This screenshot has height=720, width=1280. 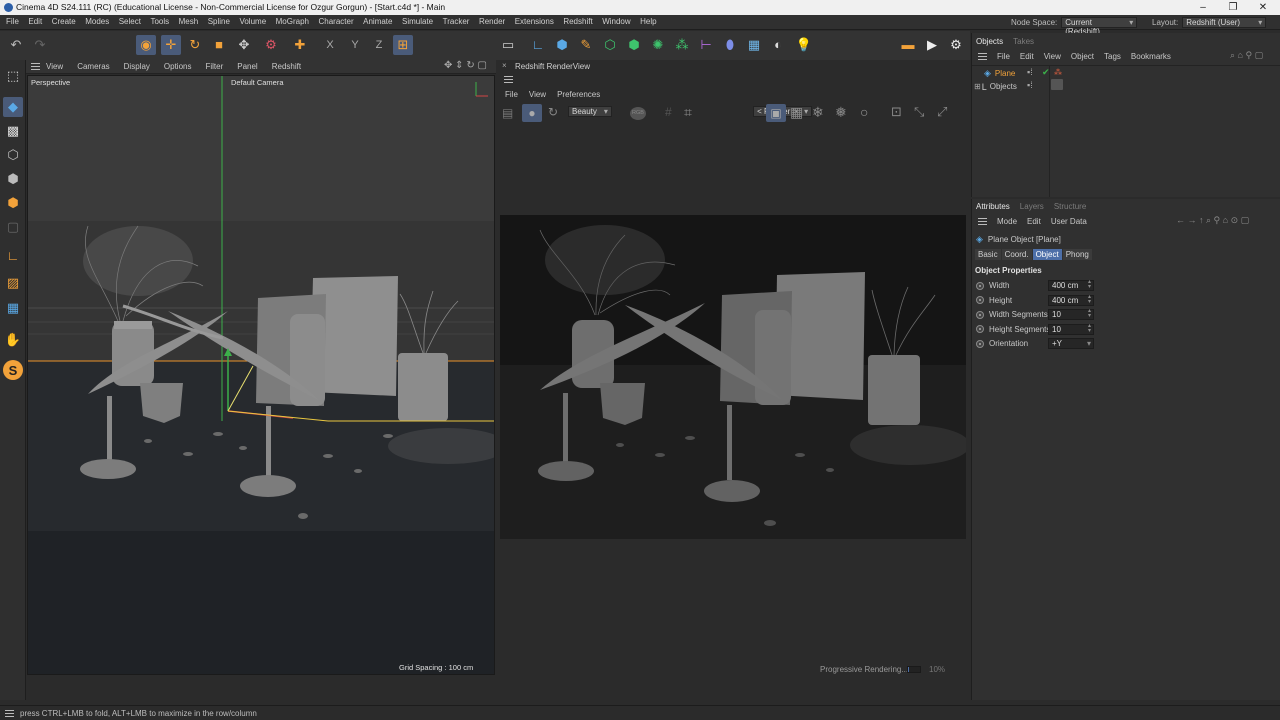 What do you see at coordinates (1071, 329) in the screenshot?
I see `property-field-height-segments: 10 ▴ ▾` at bounding box center [1071, 329].